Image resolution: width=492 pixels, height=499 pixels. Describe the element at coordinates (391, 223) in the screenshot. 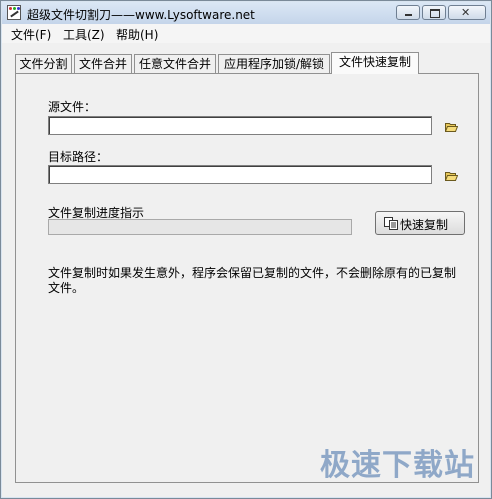

I see `copy-icon` at that location.